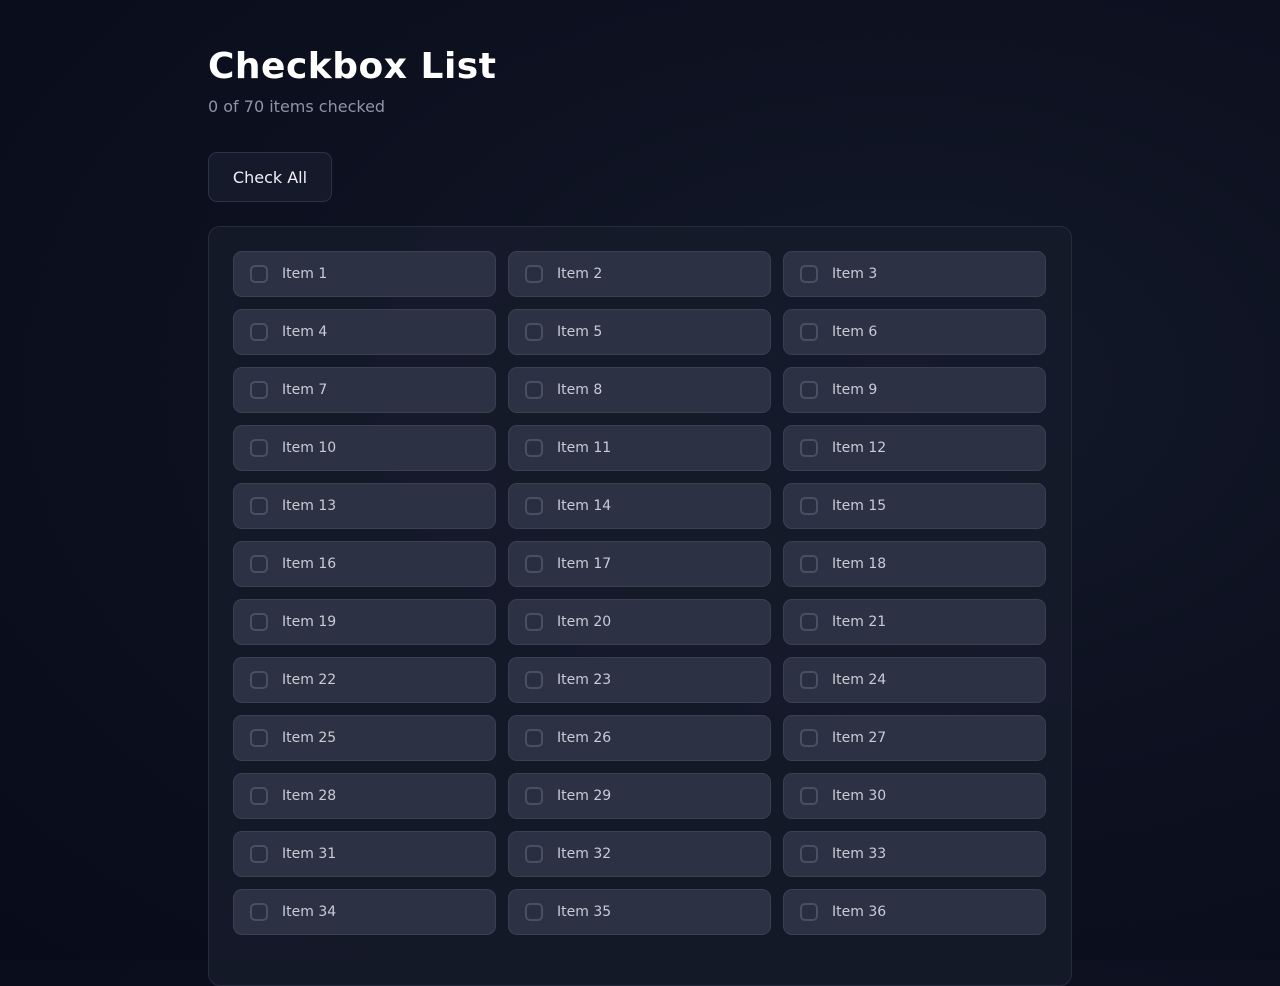 Image resolution: width=1280 pixels, height=986 pixels. I want to click on checkbox-label: Item 12, so click(859, 448).